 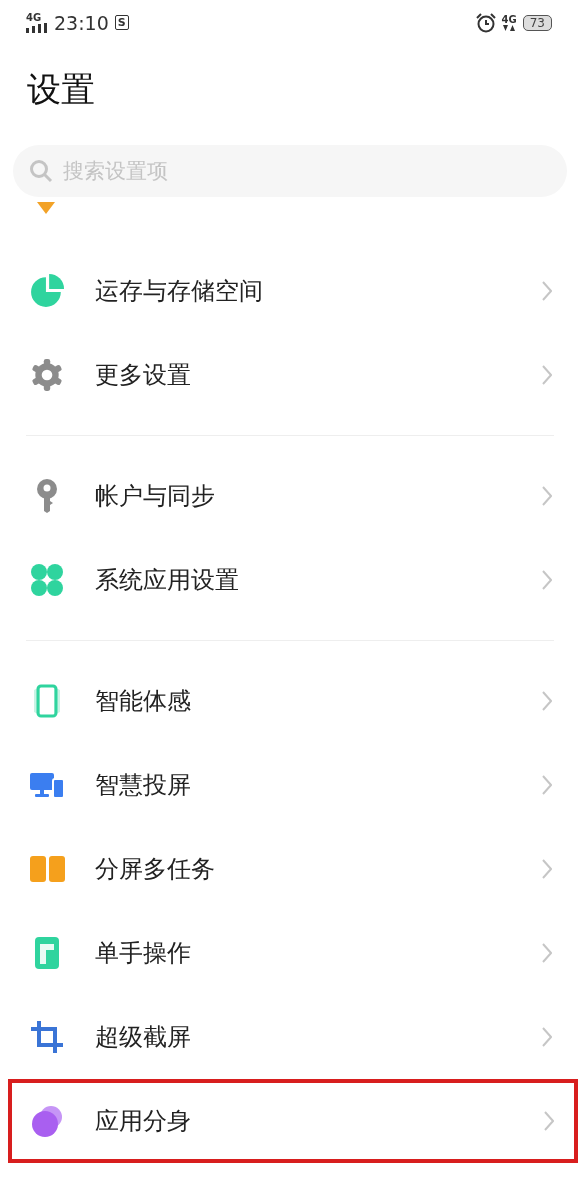 What do you see at coordinates (509, 27) in the screenshot?
I see `data-arrows-icon` at bounding box center [509, 27].